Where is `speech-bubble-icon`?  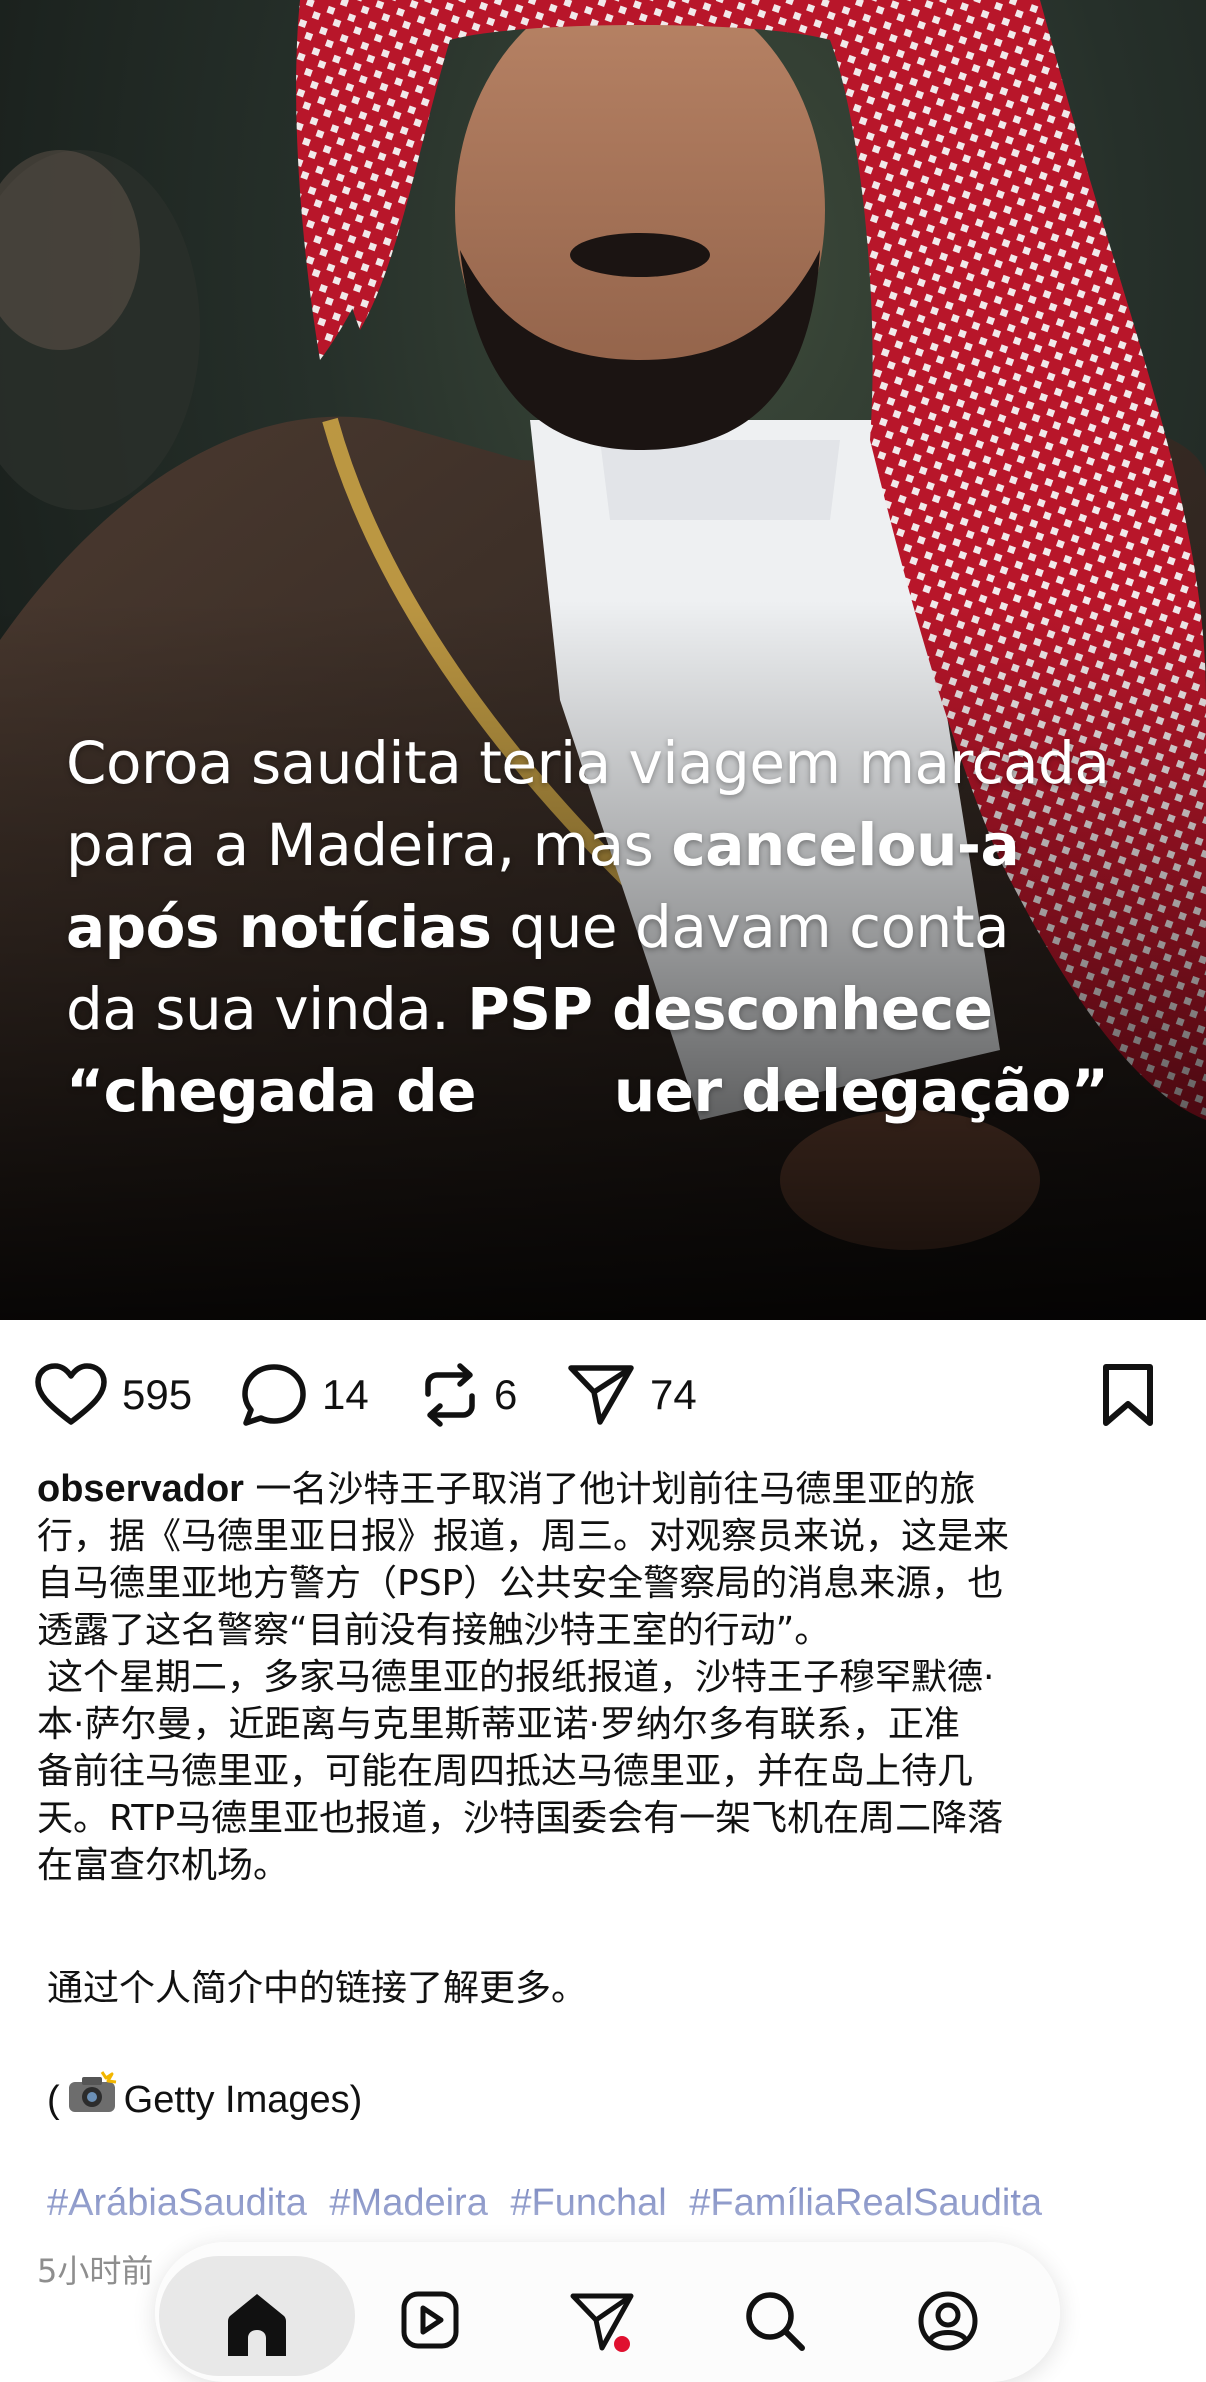
speech-bubble-icon is located at coordinates (274, 1395).